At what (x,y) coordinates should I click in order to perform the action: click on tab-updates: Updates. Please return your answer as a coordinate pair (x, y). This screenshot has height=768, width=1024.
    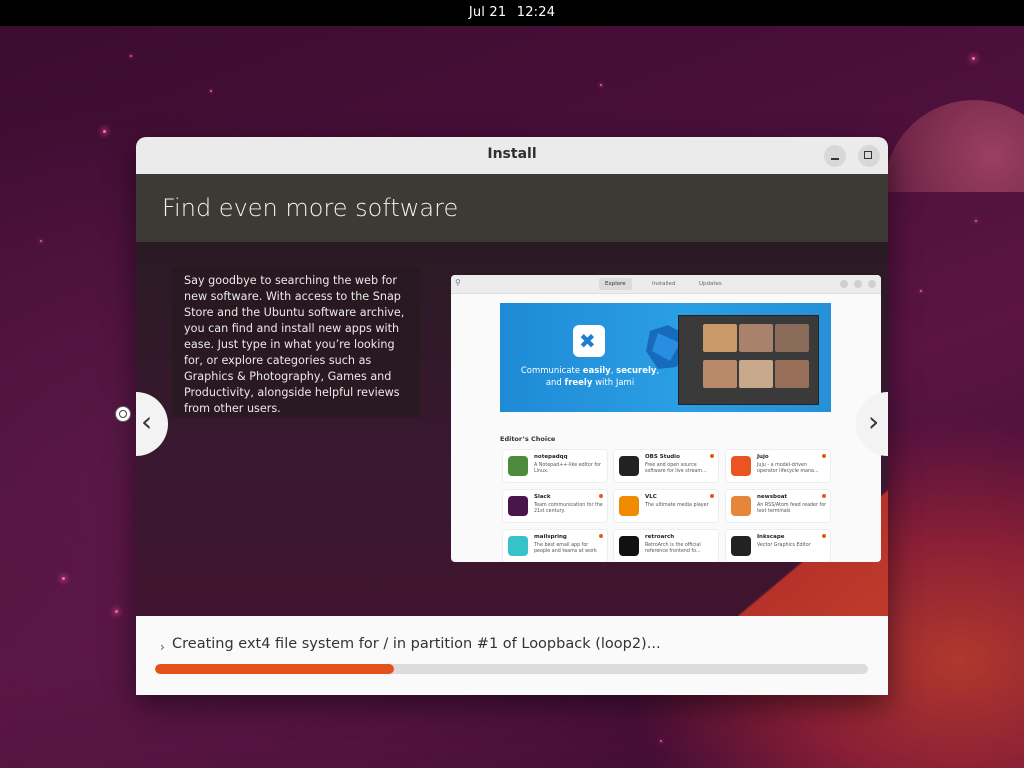
    Looking at the image, I should click on (710, 284).